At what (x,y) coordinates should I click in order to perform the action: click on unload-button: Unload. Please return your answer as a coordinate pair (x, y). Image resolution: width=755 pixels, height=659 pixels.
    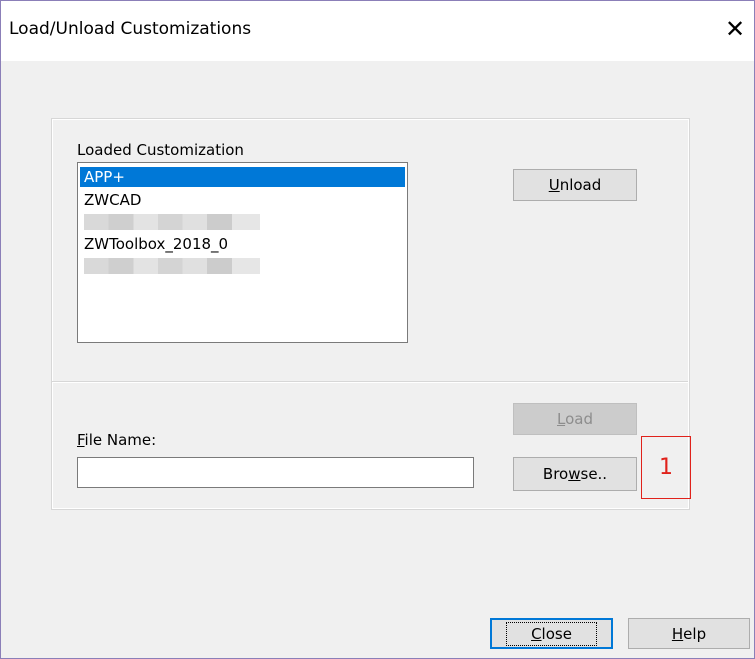
    Looking at the image, I should click on (575, 185).